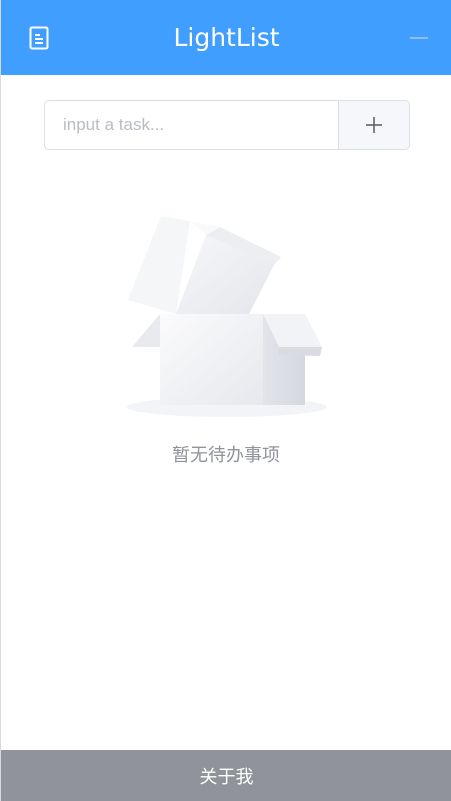 The image size is (451, 801). I want to click on add-task-button, so click(374, 125).